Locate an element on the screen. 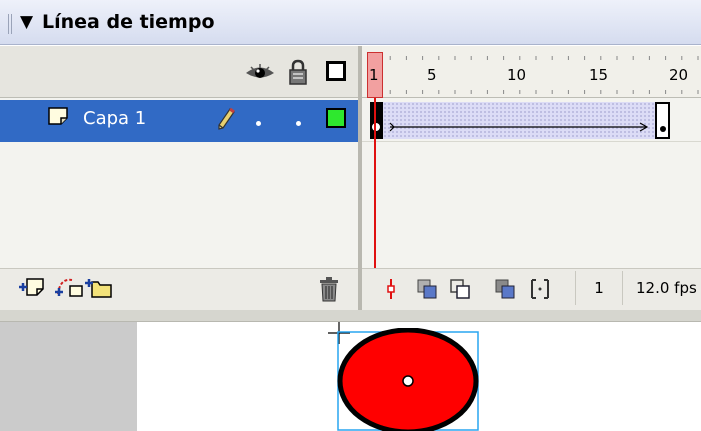 The image size is (701, 431). onion-skin-icon is located at coordinates (427, 289).